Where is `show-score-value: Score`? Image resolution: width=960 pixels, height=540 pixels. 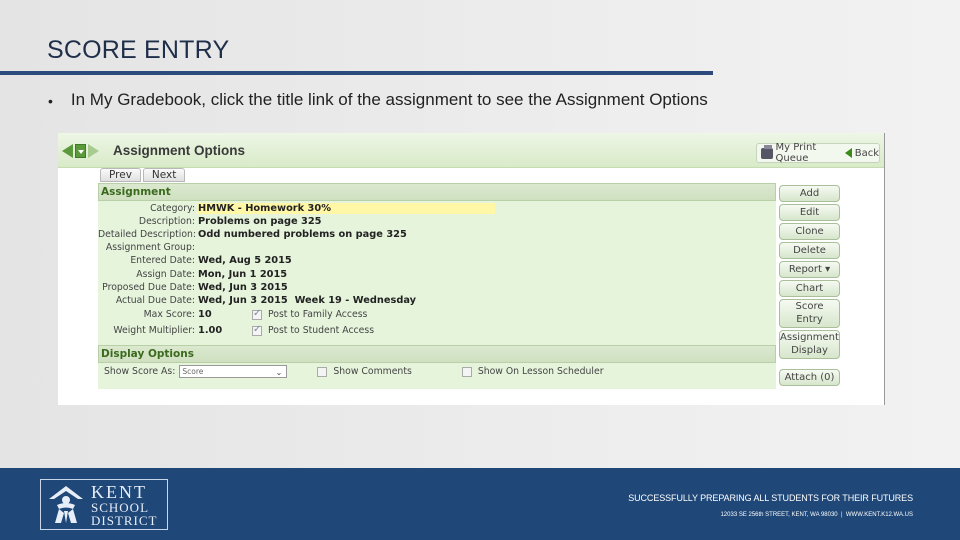
show-score-value: Score is located at coordinates (193, 372).